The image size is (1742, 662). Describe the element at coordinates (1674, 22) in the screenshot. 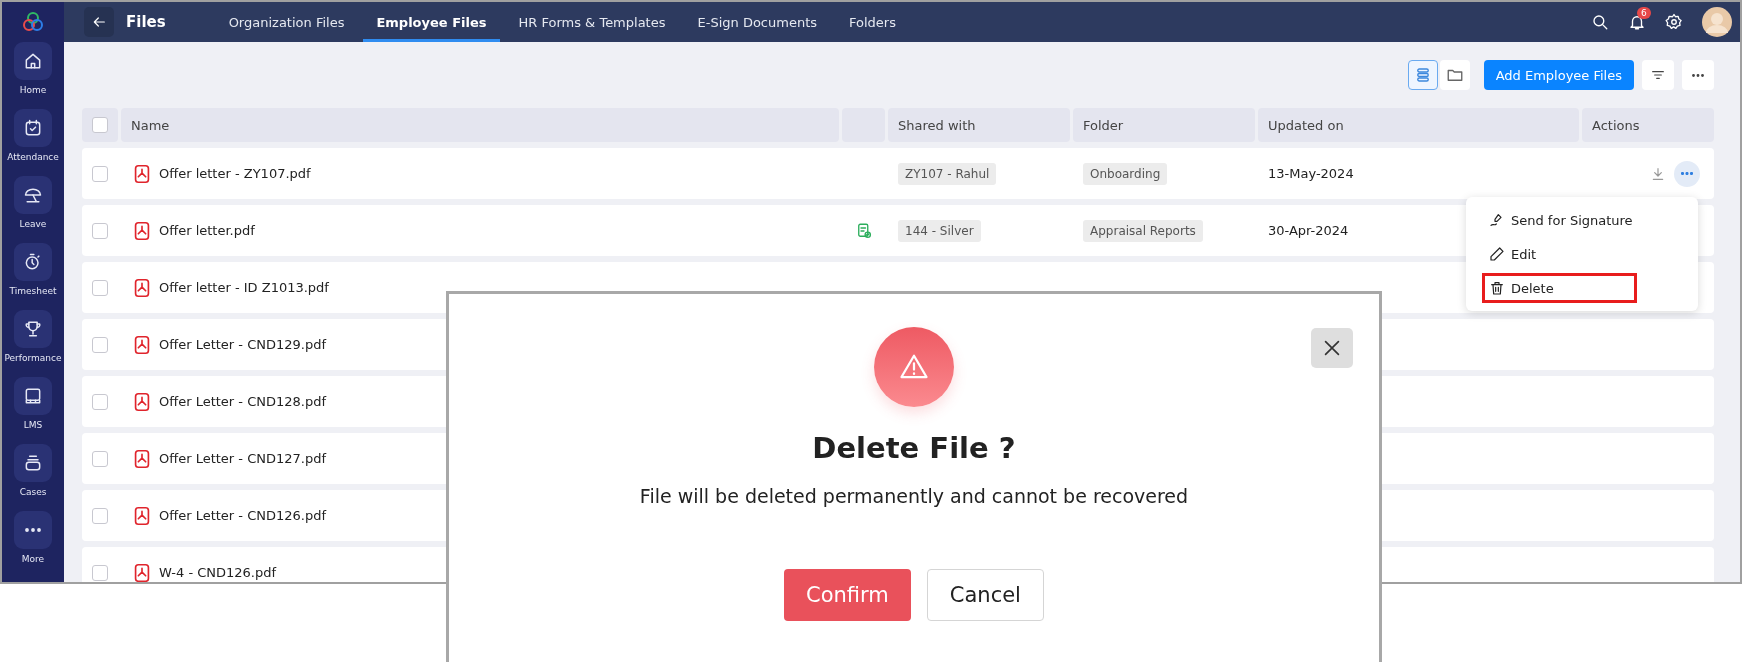

I see `settings-icon` at that location.